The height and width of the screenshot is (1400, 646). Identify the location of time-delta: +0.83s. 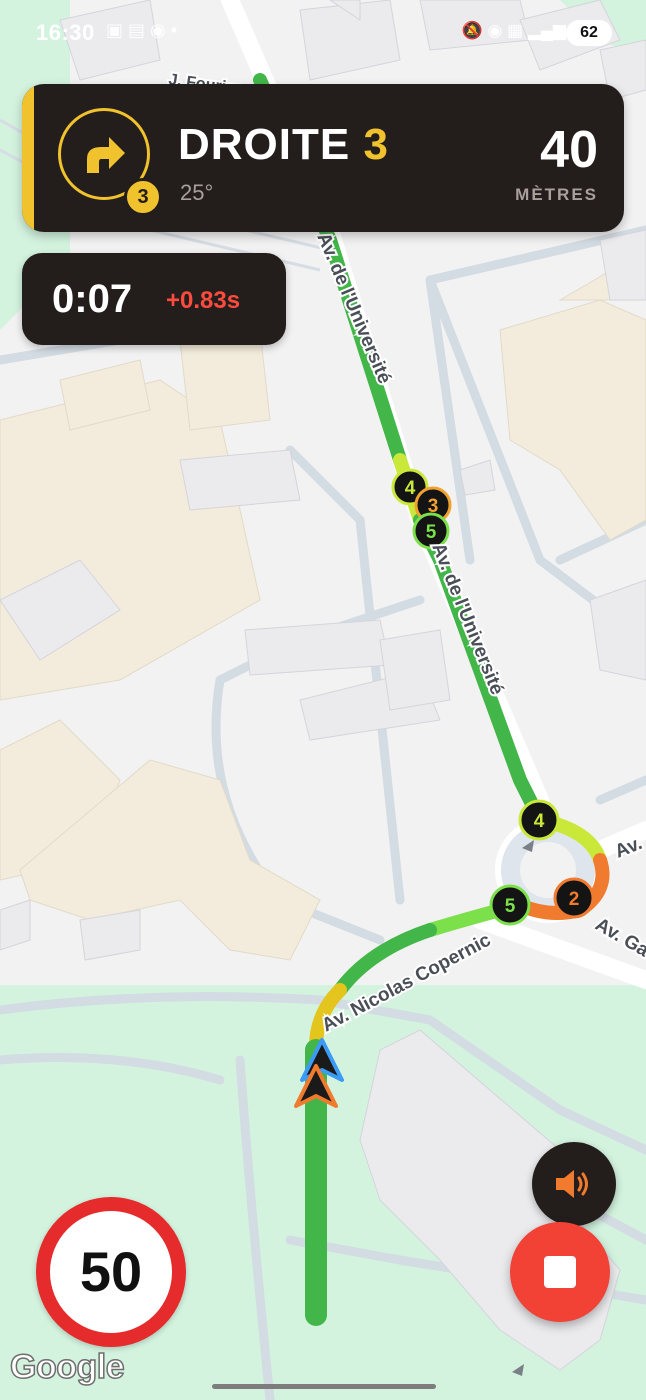
(203, 300).